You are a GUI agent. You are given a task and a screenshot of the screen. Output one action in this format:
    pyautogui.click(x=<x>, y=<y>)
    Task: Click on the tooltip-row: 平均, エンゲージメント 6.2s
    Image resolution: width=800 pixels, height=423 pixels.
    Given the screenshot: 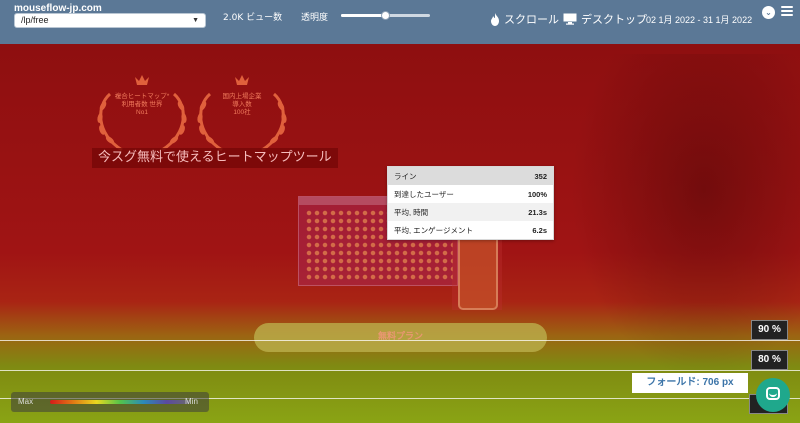 What is the action you would take?
    pyautogui.click(x=470, y=230)
    